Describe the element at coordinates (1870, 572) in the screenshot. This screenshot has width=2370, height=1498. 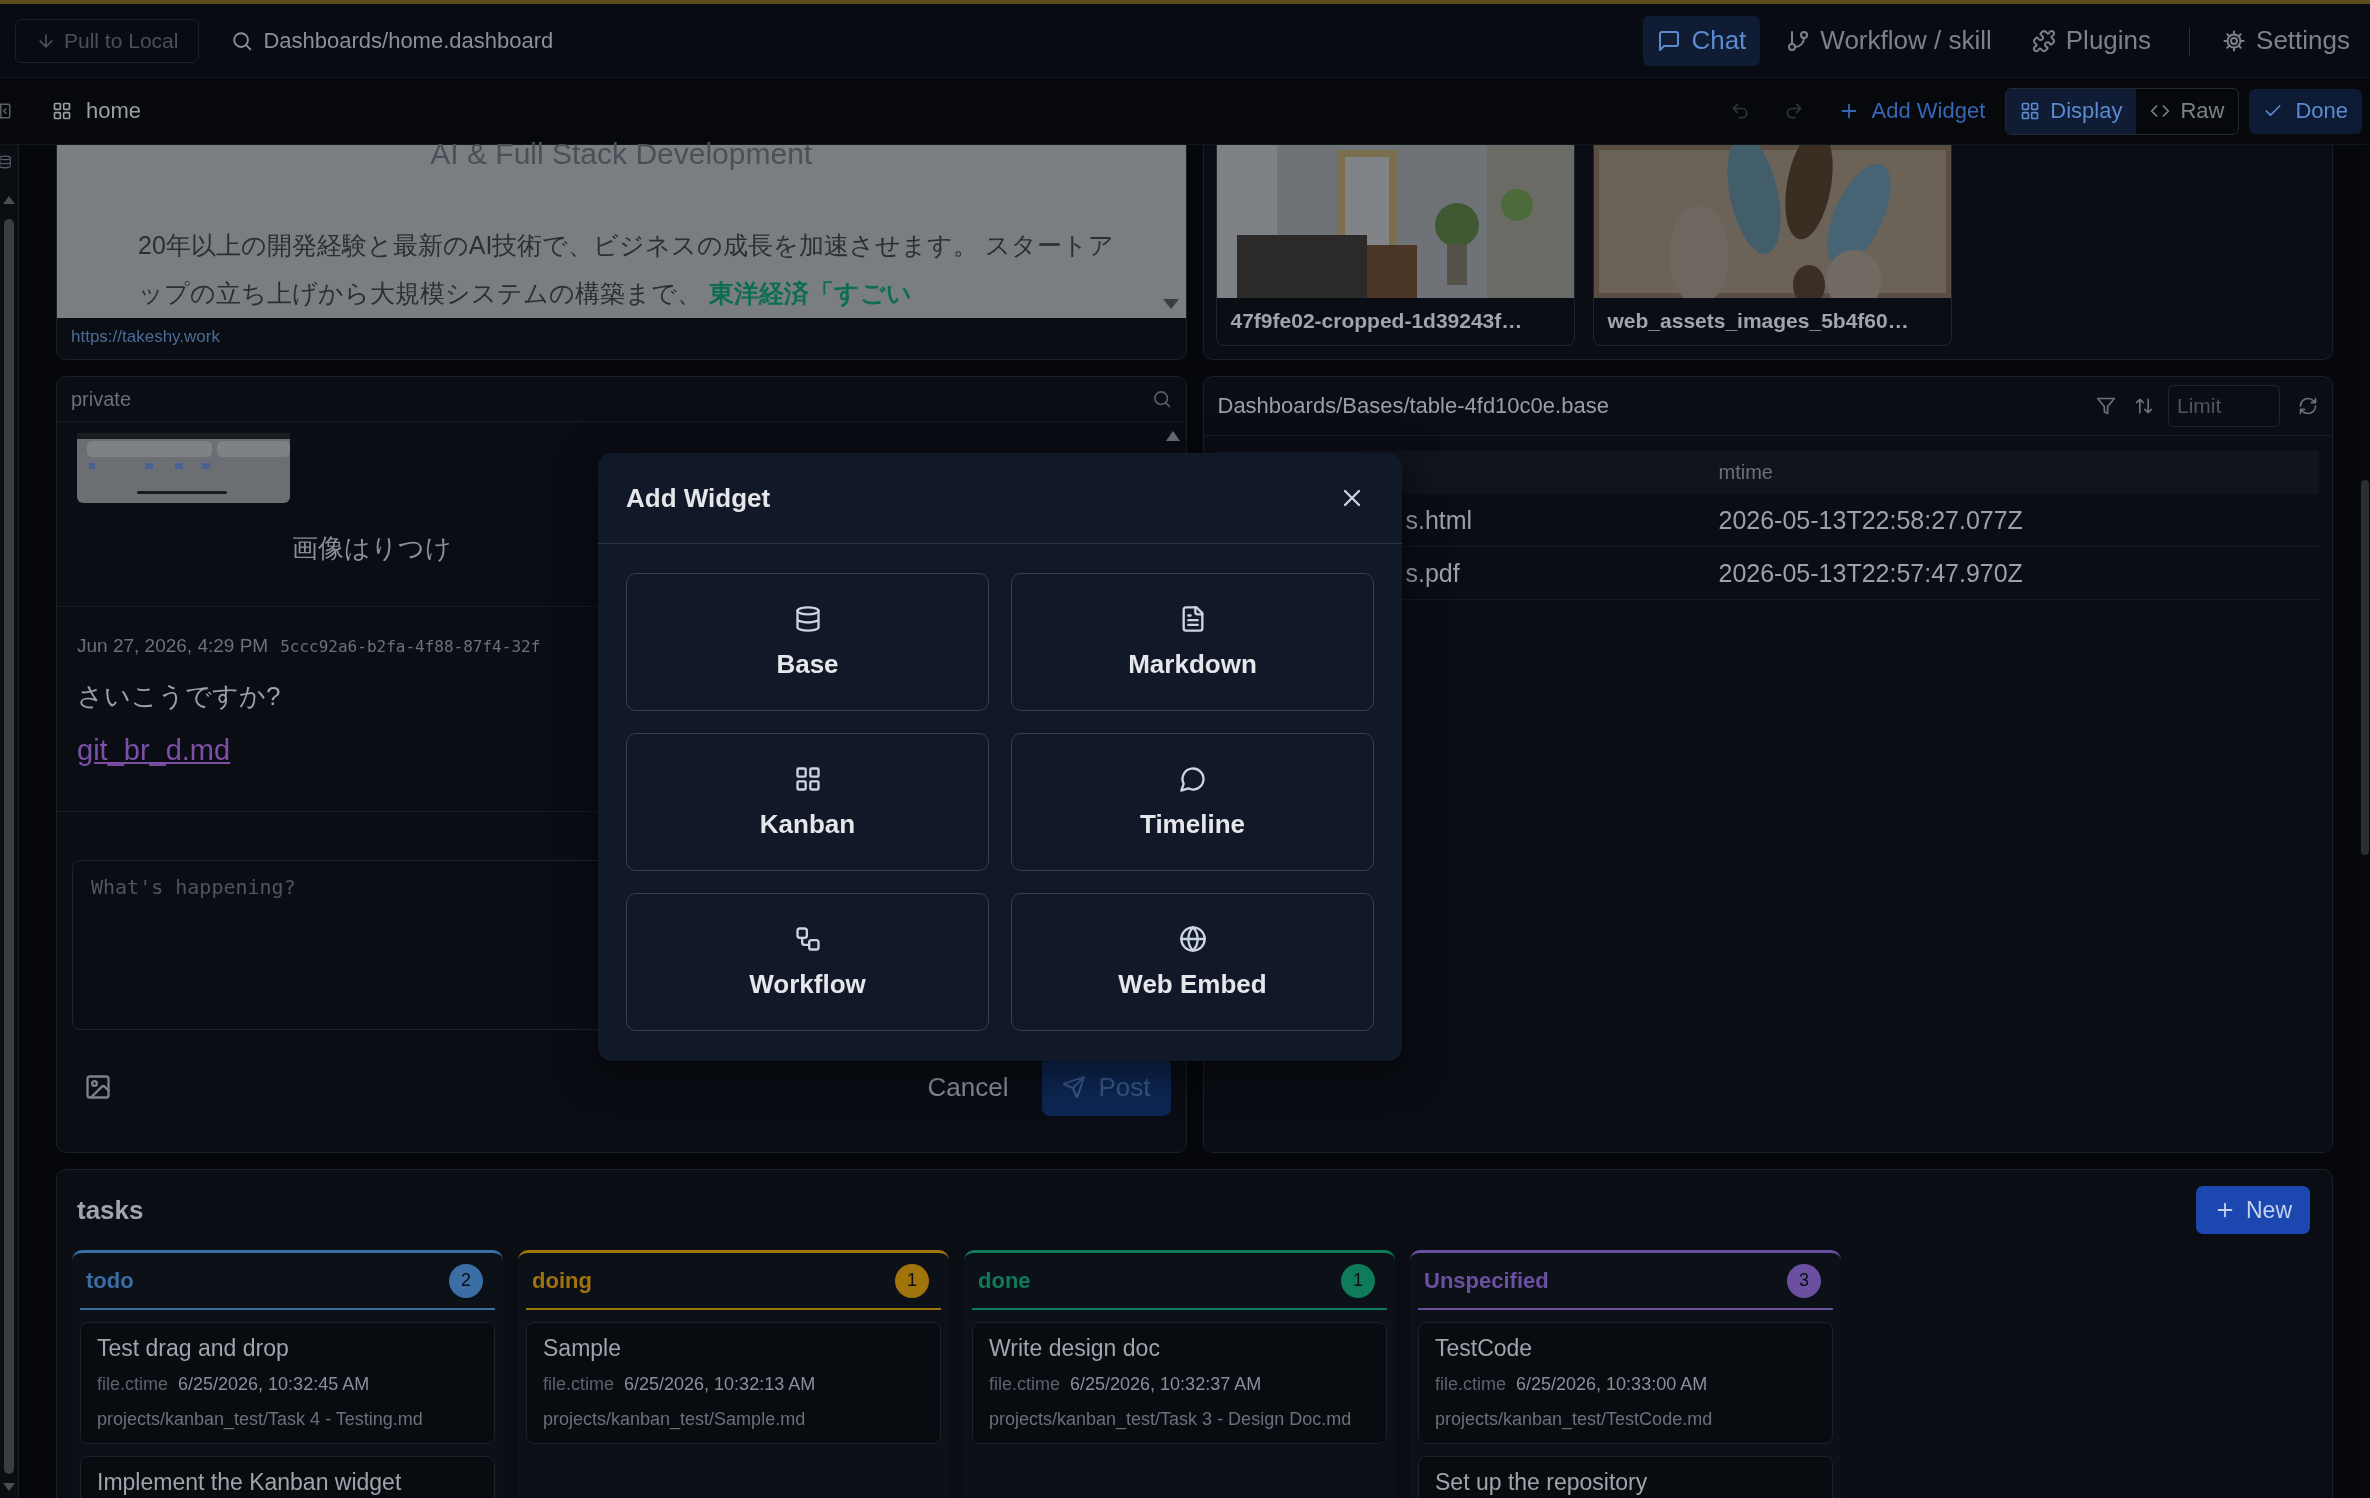
I see `table-cell: 2026-05-13T22:57:47.970Z` at that location.